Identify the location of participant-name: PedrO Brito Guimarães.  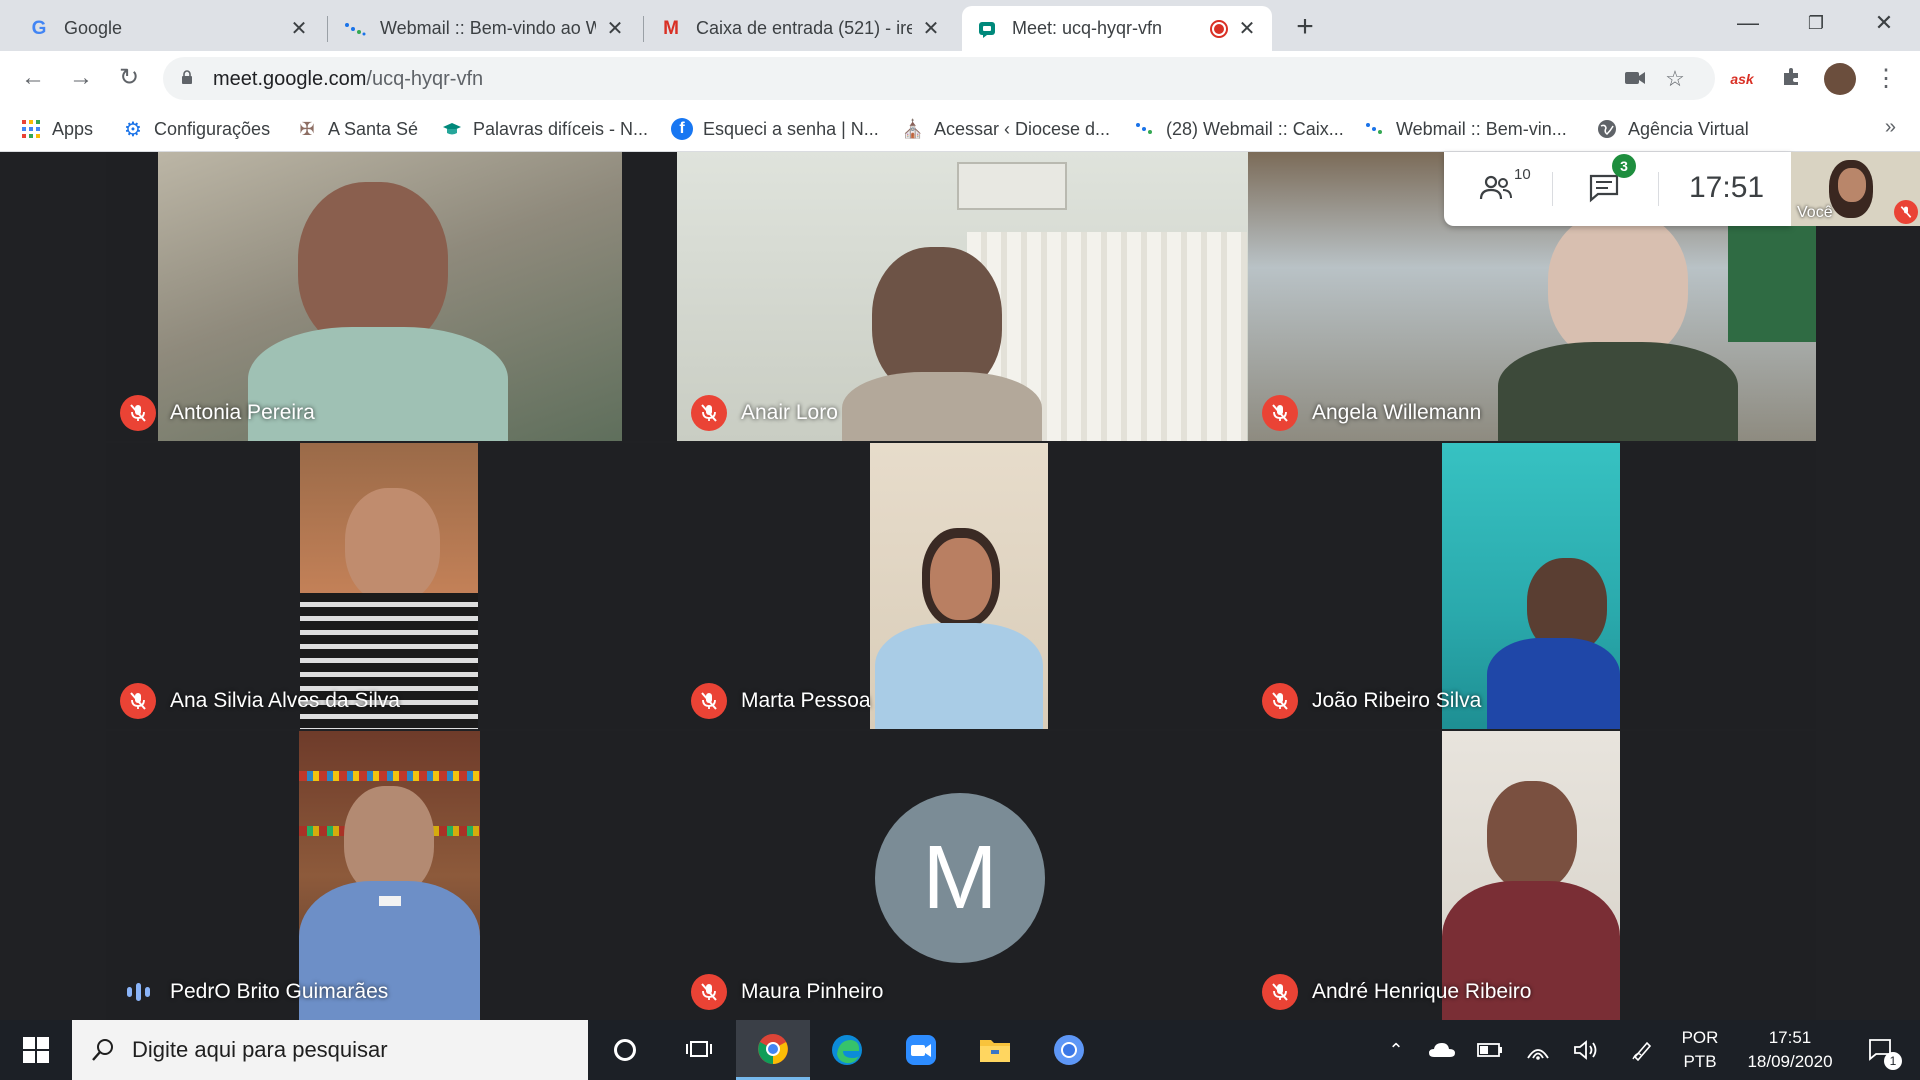
(279, 991).